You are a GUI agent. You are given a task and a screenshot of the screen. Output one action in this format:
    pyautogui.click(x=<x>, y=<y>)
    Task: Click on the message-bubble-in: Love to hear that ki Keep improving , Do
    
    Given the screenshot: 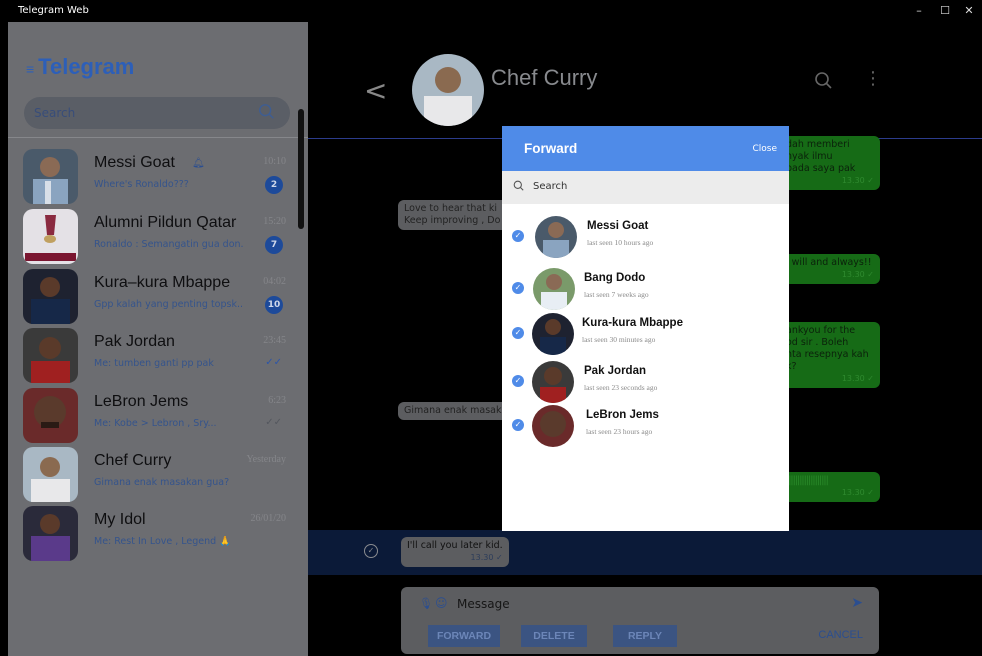 What is the action you would take?
    pyautogui.click(x=455, y=215)
    